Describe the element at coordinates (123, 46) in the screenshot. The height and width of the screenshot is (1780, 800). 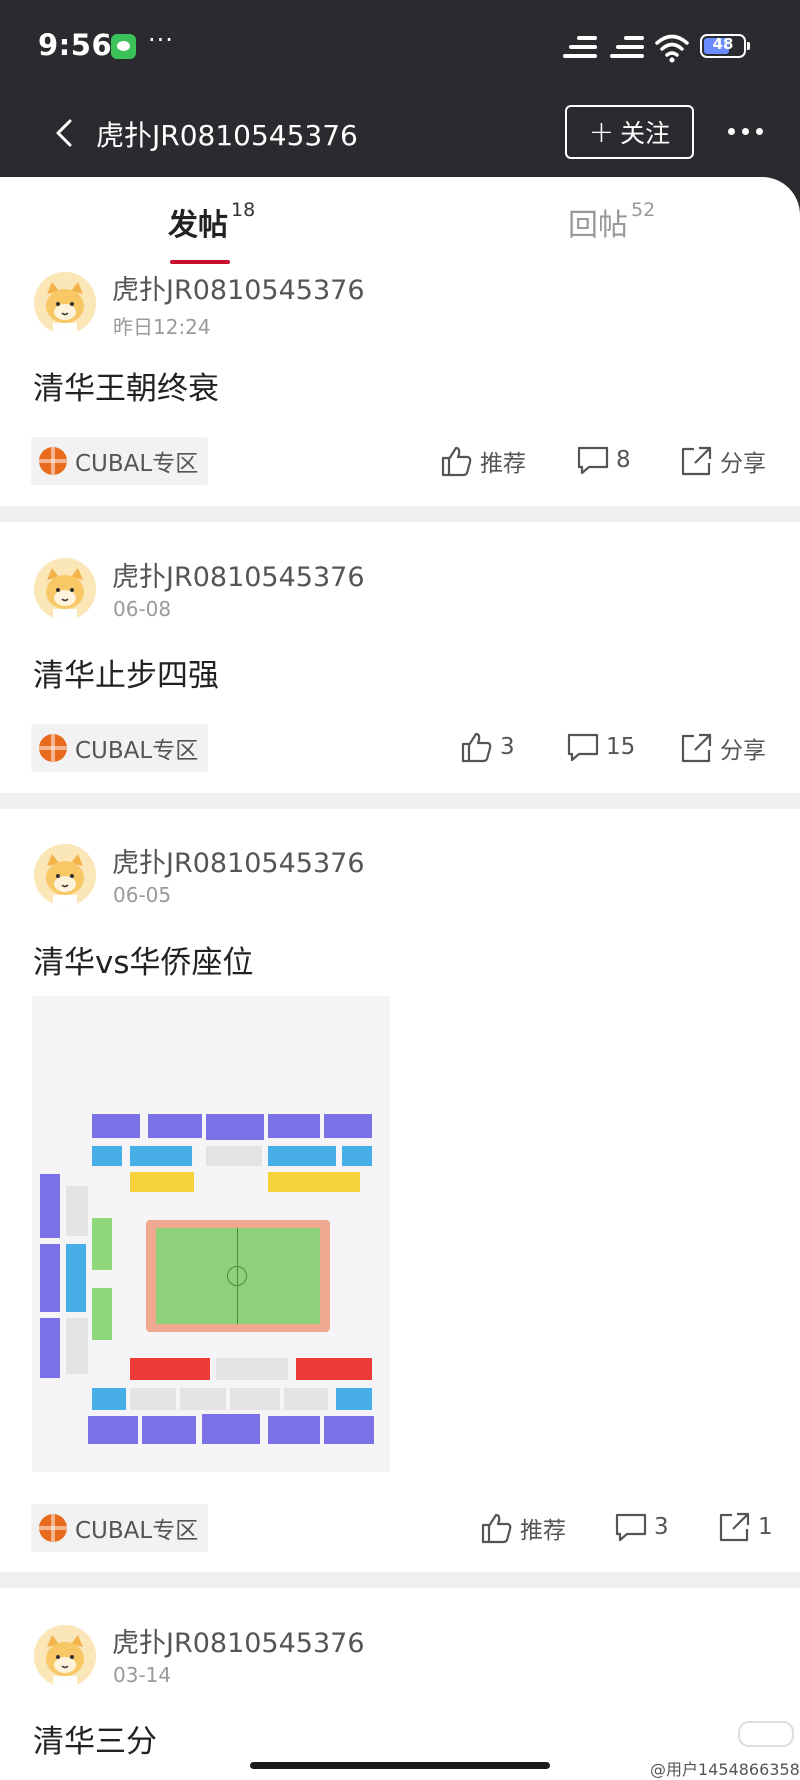
I see `wechat-notification-icon` at that location.